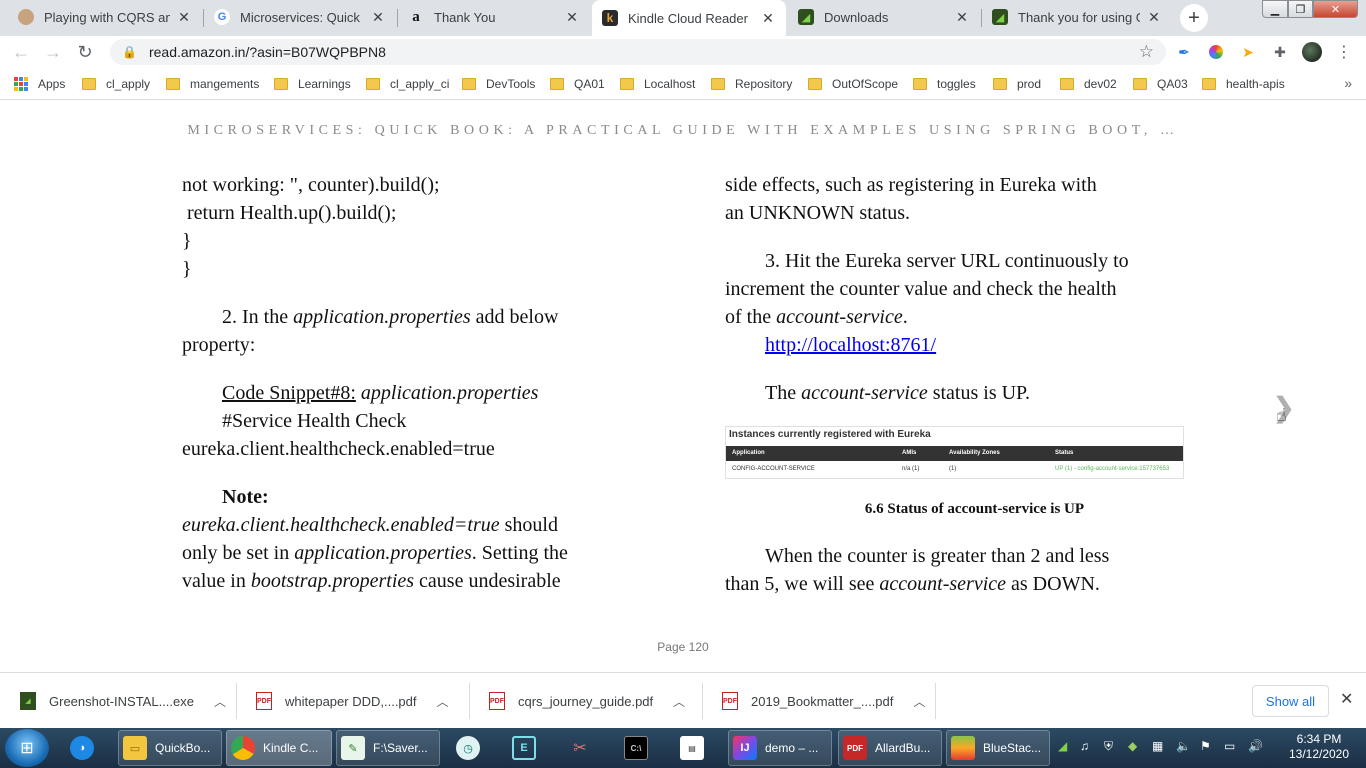 The width and height of the screenshot is (1366, 768). I want to click on bookmark-folder: health-apis, so click(1243, 84).